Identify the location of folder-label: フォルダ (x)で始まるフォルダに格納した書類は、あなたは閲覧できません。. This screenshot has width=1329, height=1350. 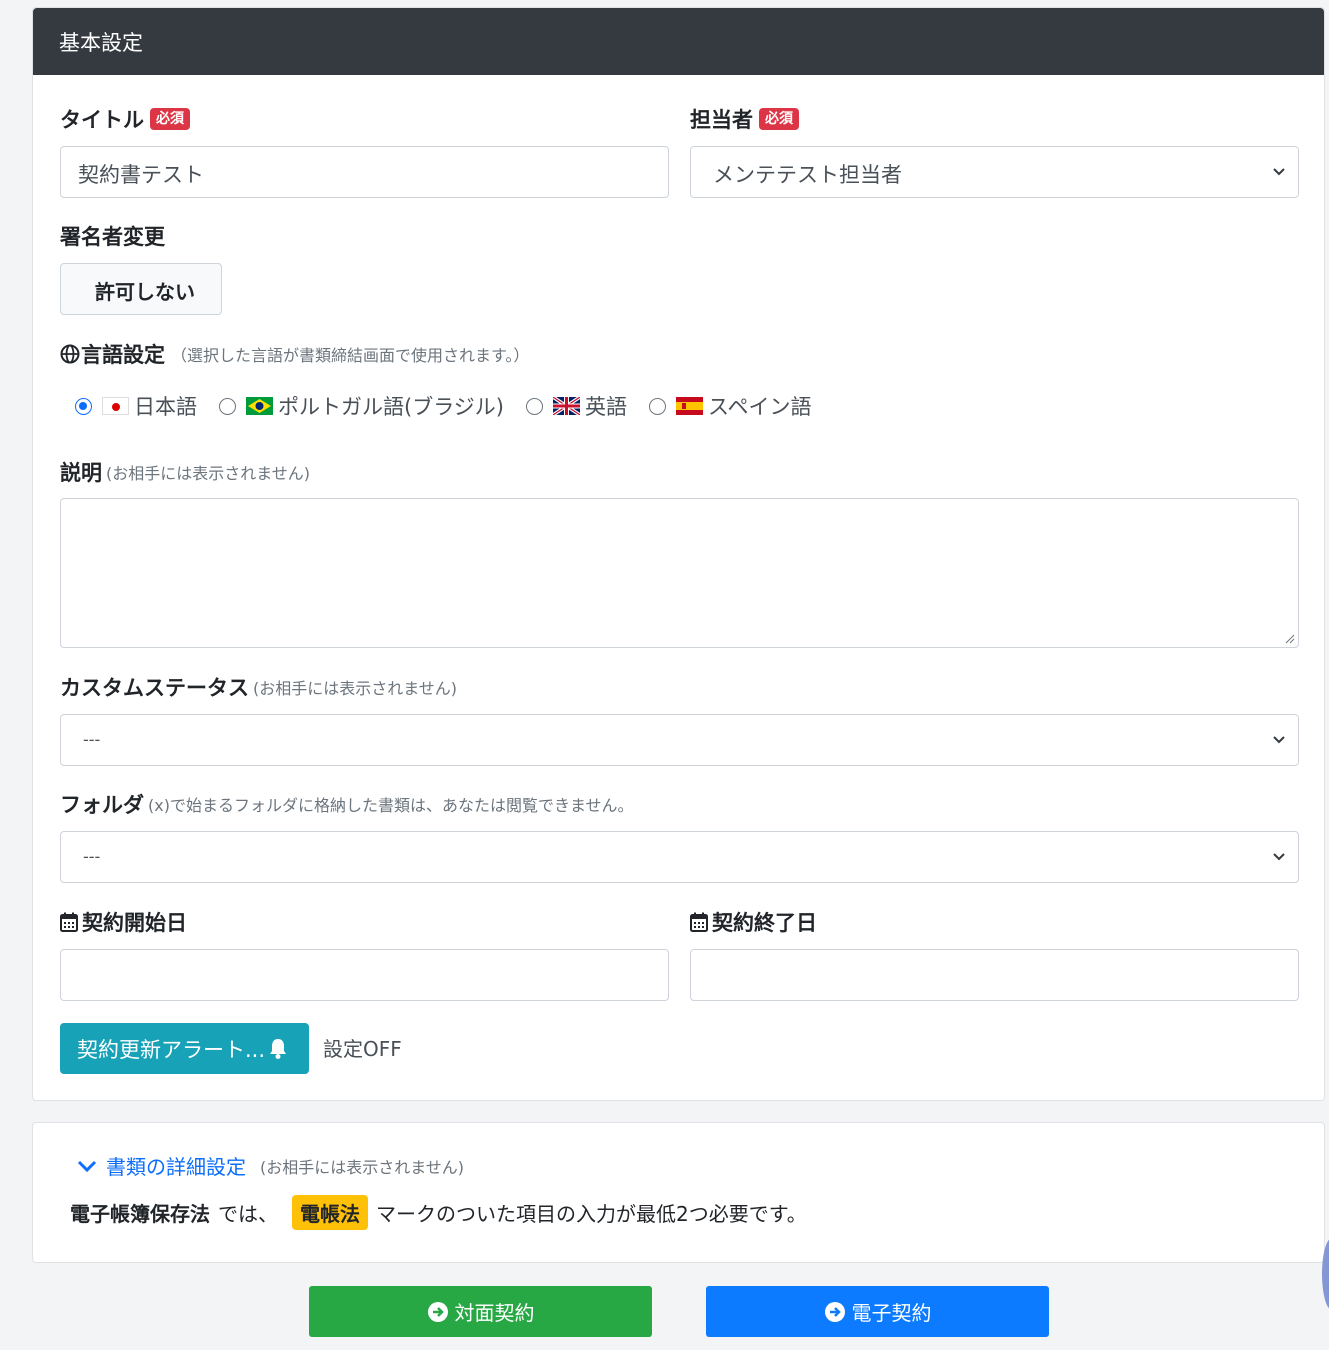
(347, 805).